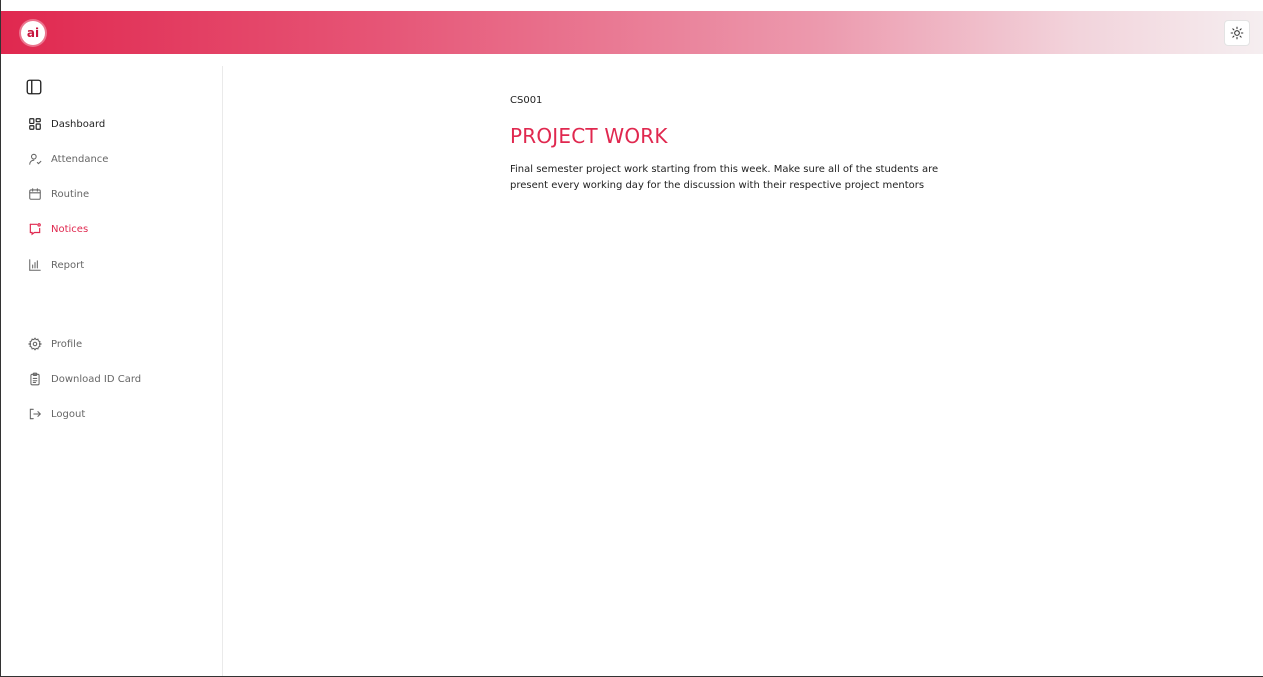 The height and width of the screenshot is (677, 1263). I want to click on theme-toggle-button, so click(1237, 33).